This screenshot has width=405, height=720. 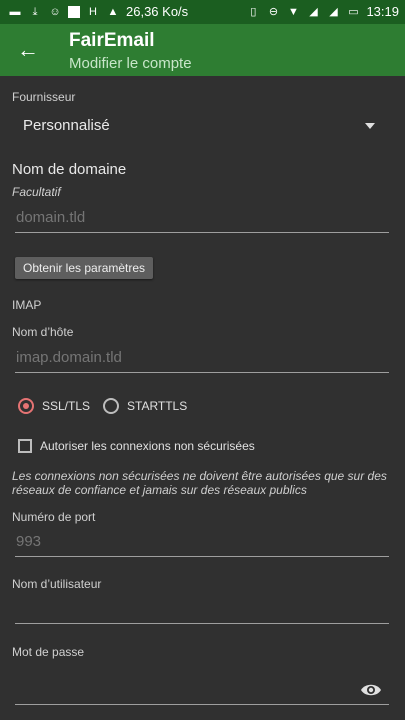 I want to click on host-field, so click(x=202, y=358).